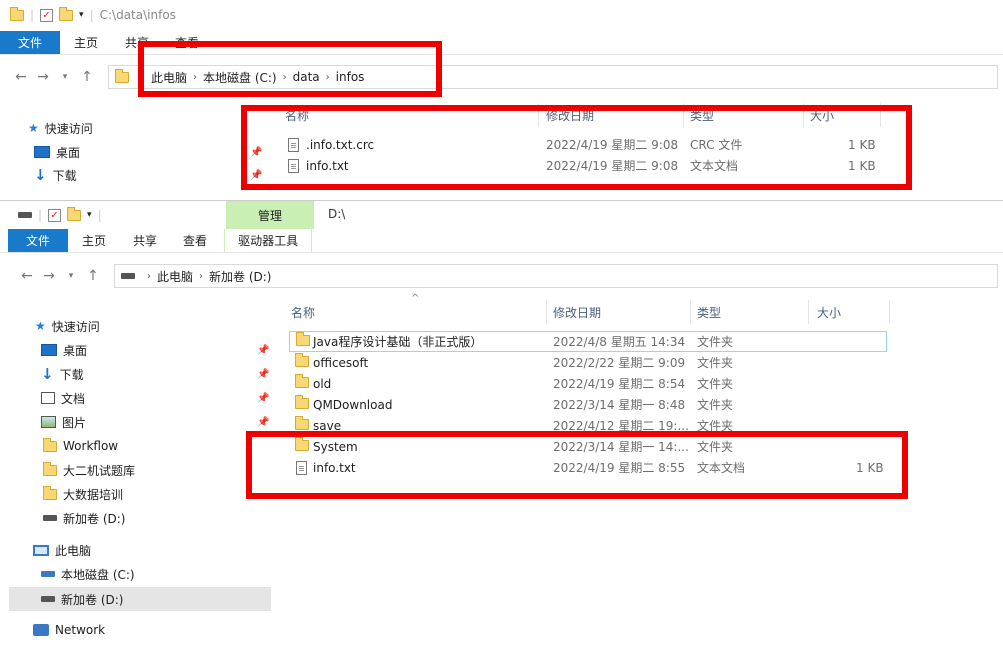  I want to click on nav-new-volume-d: 新加卷 (D:), so click(82, 599).